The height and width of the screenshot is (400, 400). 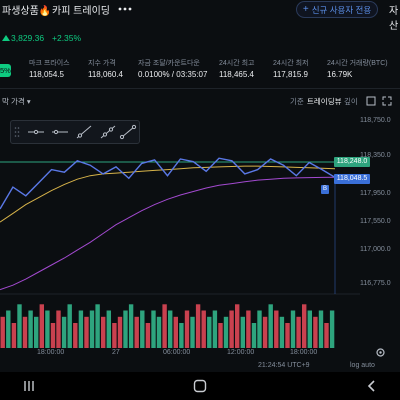 I want to click on system-navbar, so click(x=200, y=386).